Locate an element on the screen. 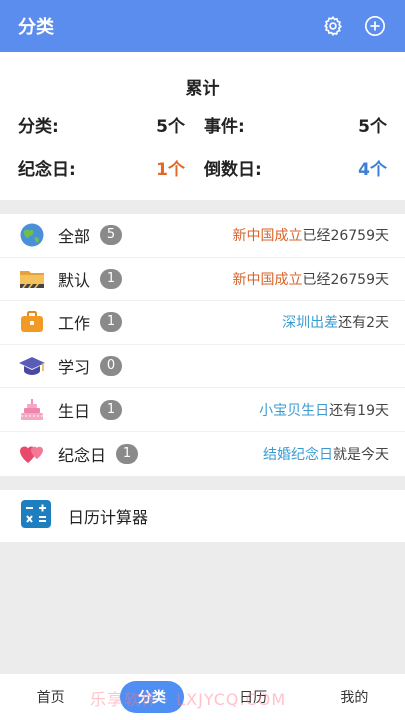 The image size is (405, 720). category-count-value: 5个 is located at coordinates (170, 127).